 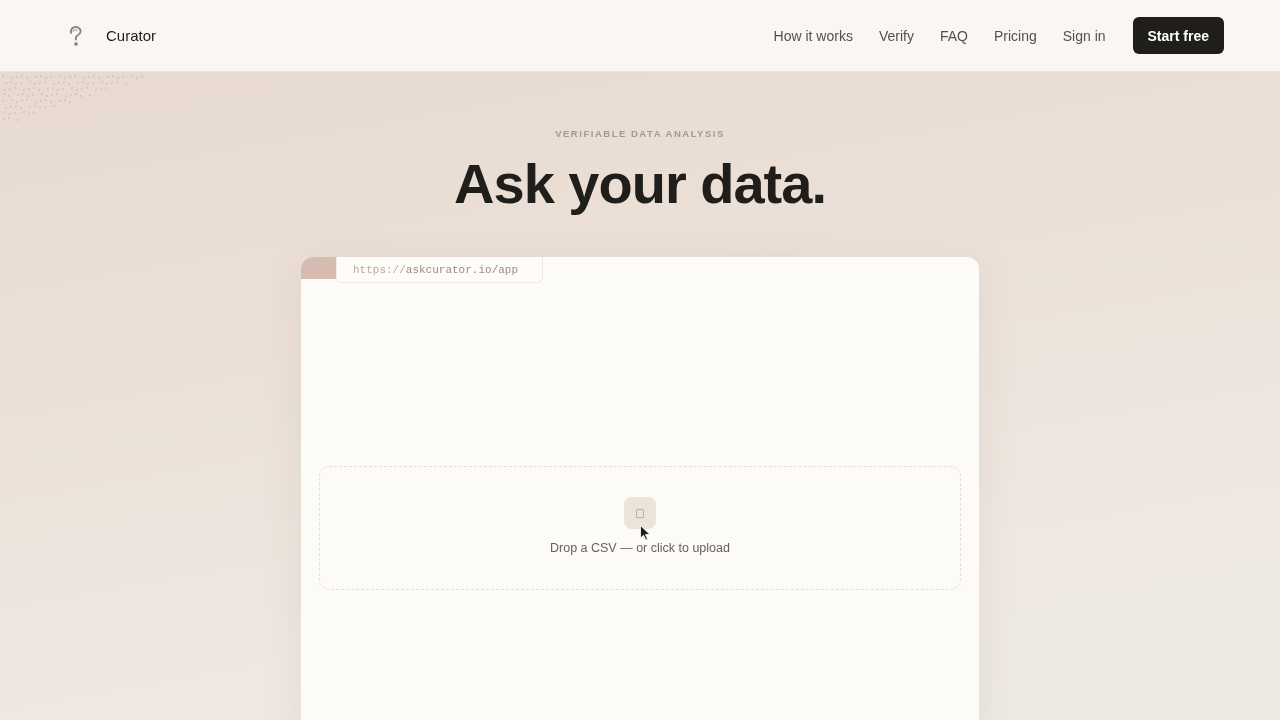 I want to click on drop-zone: Drop a CSV — or click to upload, so click(x=640, y=528).